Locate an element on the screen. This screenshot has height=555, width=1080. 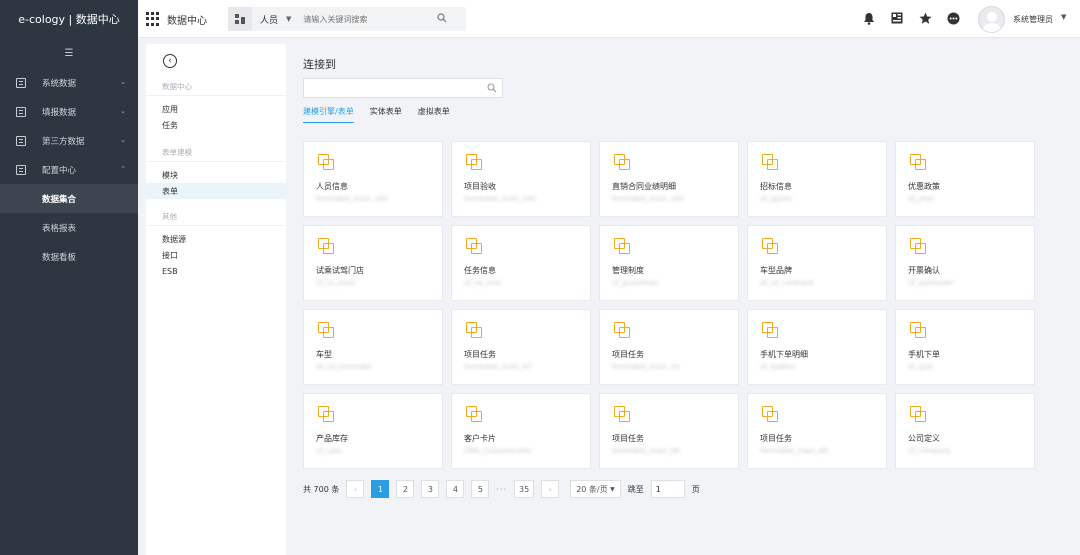
card-title: 任务信息 is located at coordinates (480, 270).